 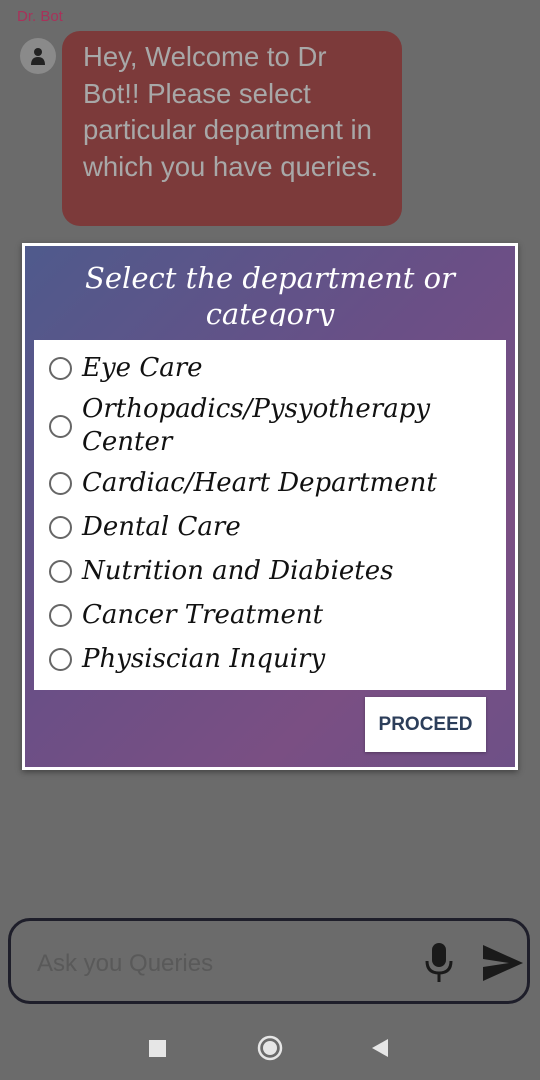 I want to click on proceed-button: PROCEED, so click(x=425, y=724).